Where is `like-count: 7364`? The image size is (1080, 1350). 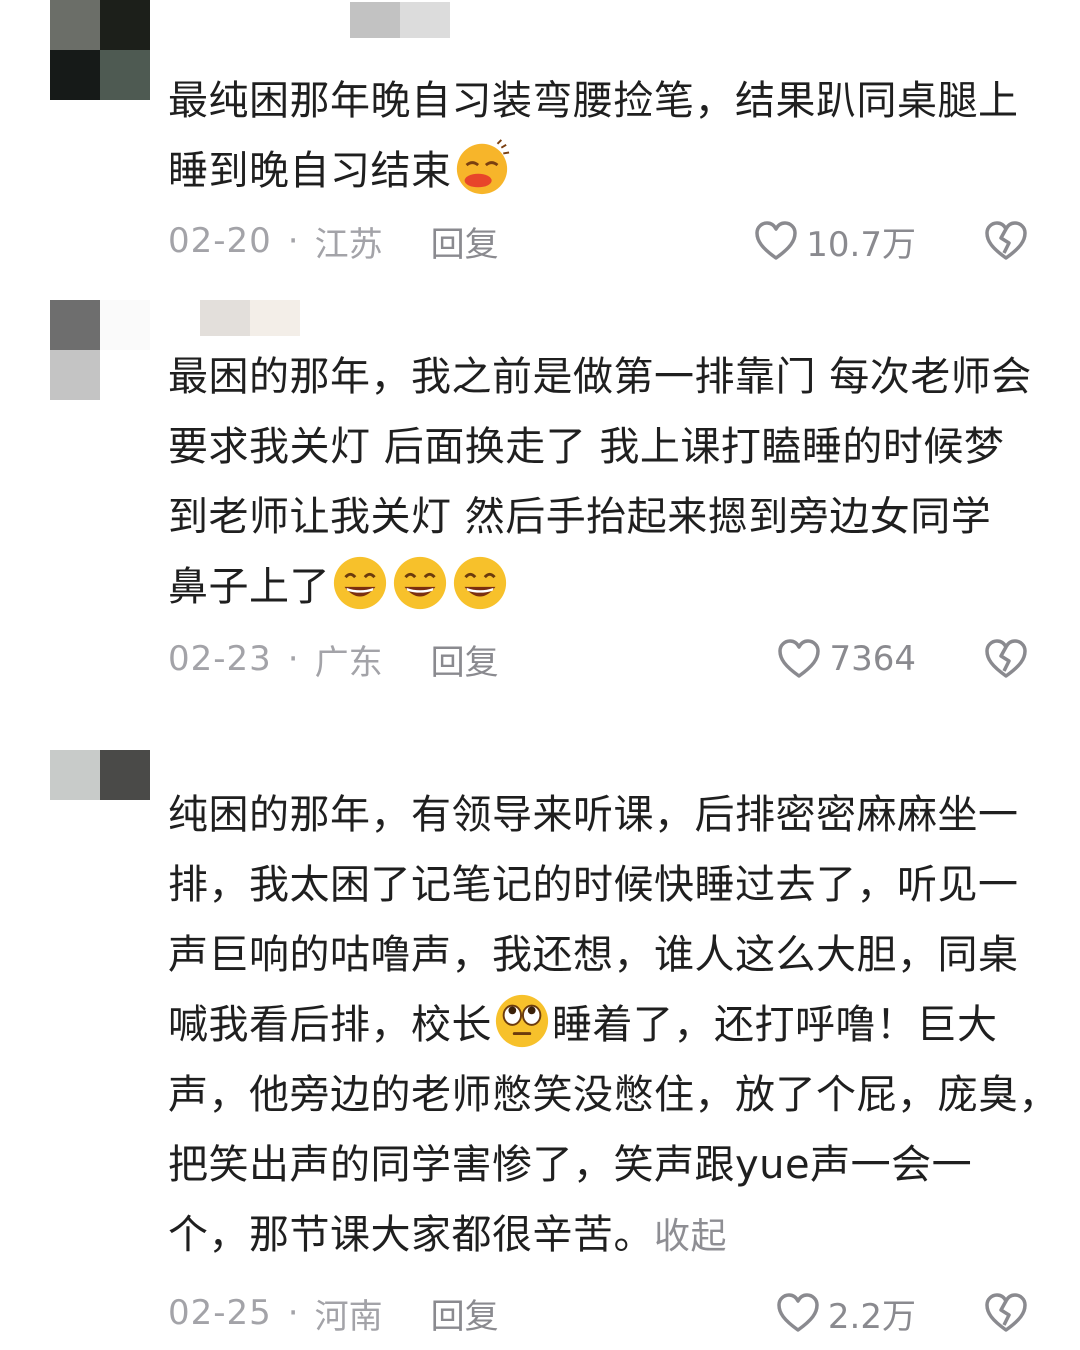 like-count: 7364 is located at coordinates (872, 659).